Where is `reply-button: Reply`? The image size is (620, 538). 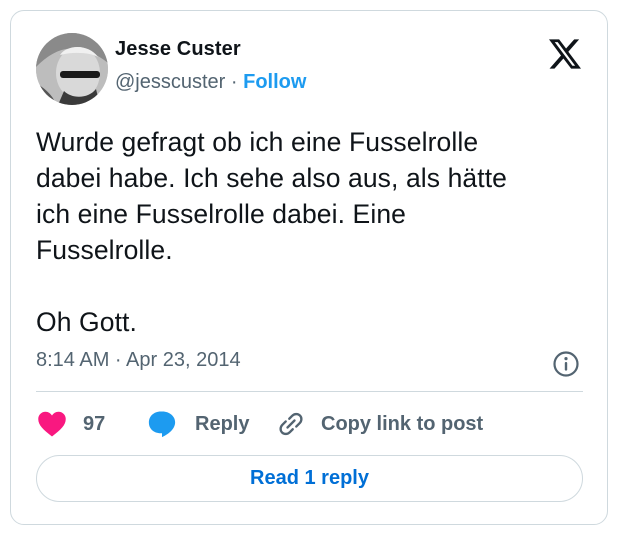 reply-button: Reply is located at coordinates (198, 424).